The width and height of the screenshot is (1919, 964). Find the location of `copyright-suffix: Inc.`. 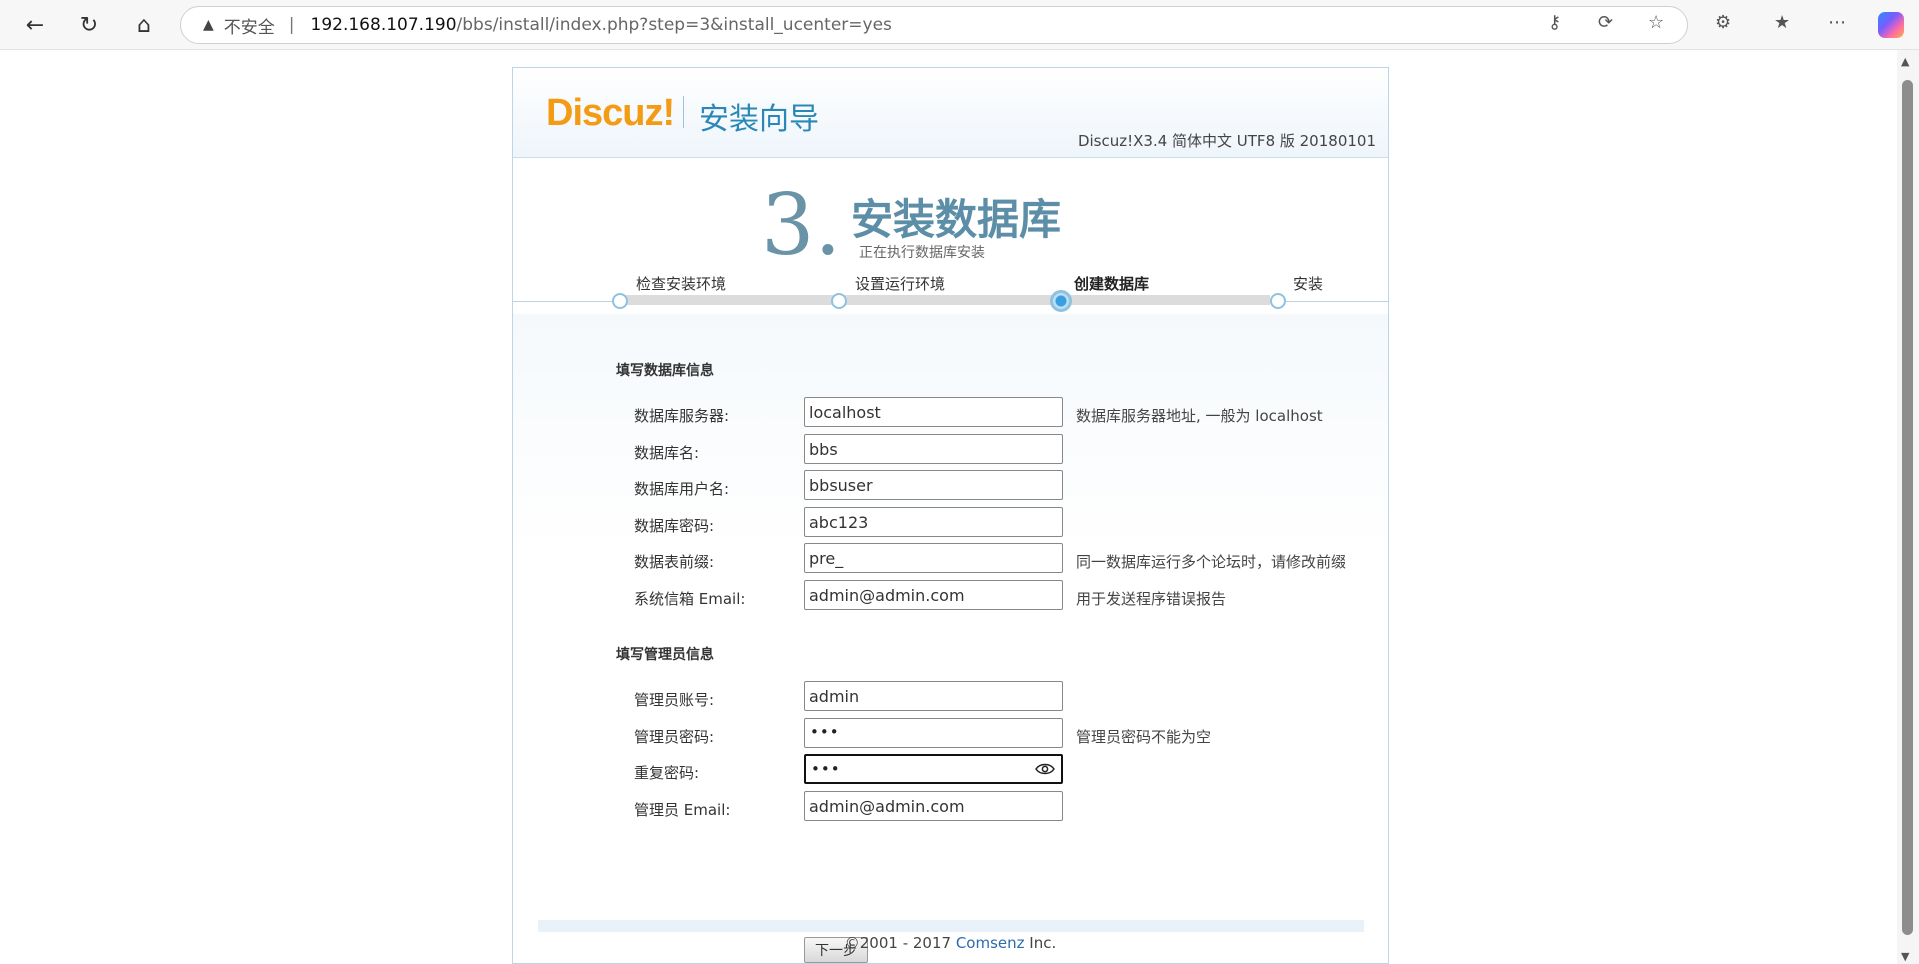

copyright-suffix: Inc. is located at coordinates (1040, 943).